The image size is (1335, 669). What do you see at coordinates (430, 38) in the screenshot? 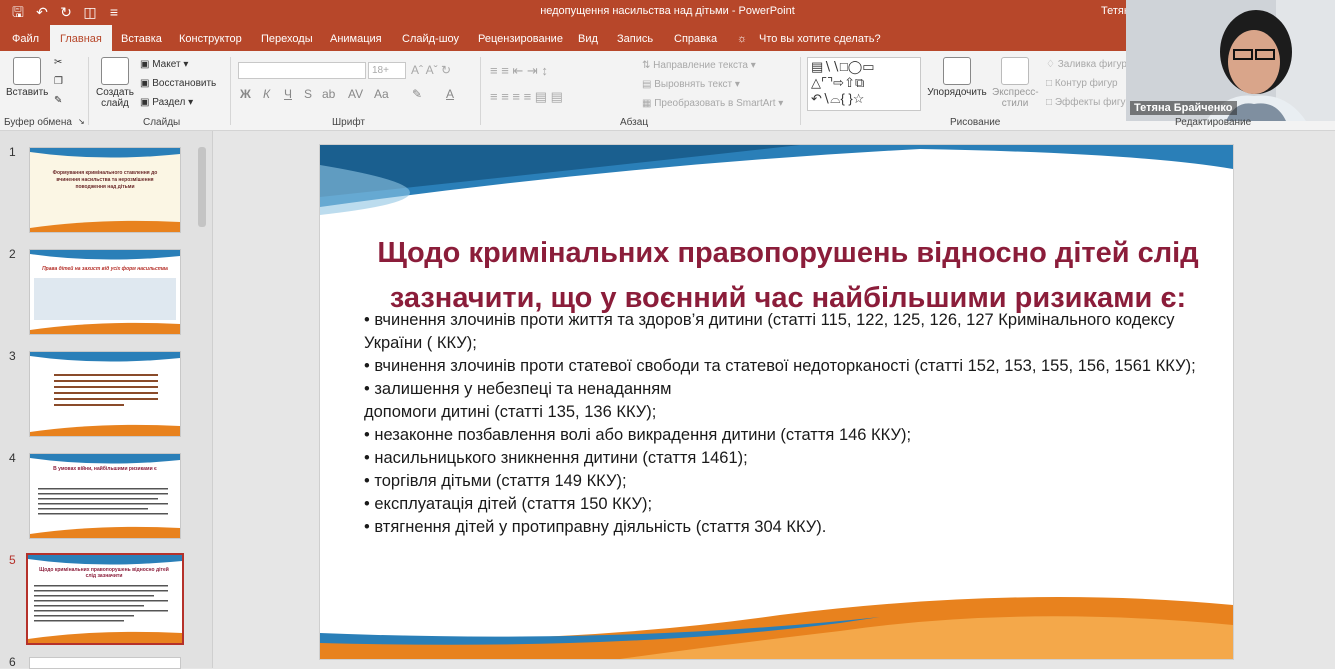
I see `tab-slideshow: Слайд-шоу` at bounding box center [430, 38].